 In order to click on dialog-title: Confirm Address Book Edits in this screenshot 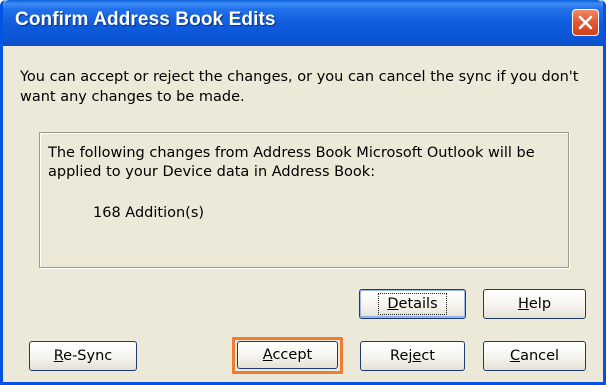, I will do `click(145, 19)`.